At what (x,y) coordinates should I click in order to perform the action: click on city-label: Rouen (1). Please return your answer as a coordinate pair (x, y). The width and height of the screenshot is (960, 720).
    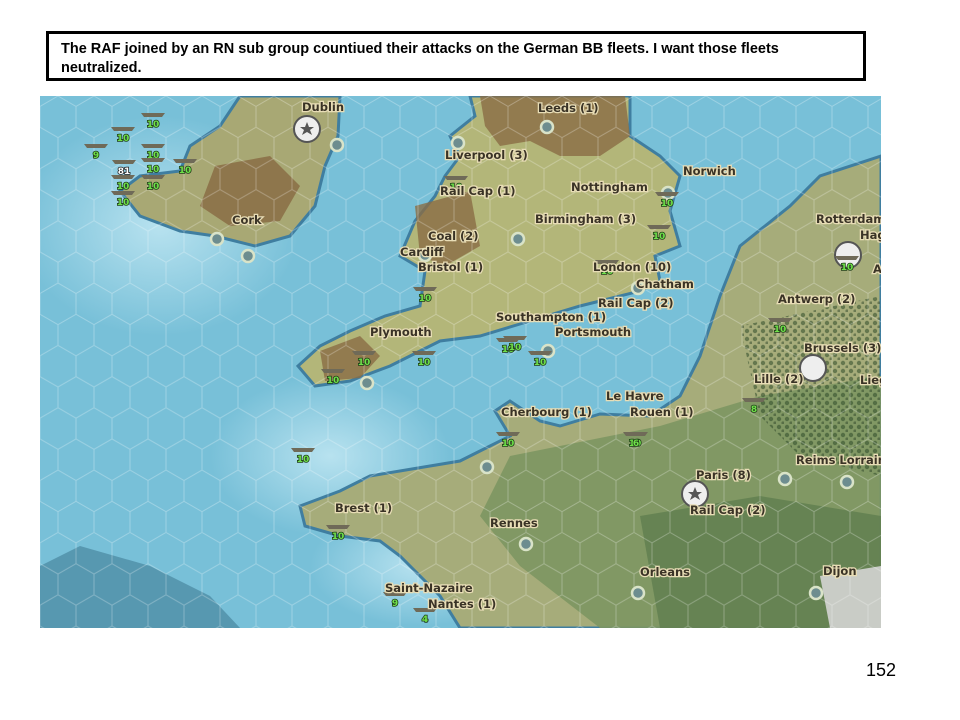
    Looking at the image, I should click on (661, 412).